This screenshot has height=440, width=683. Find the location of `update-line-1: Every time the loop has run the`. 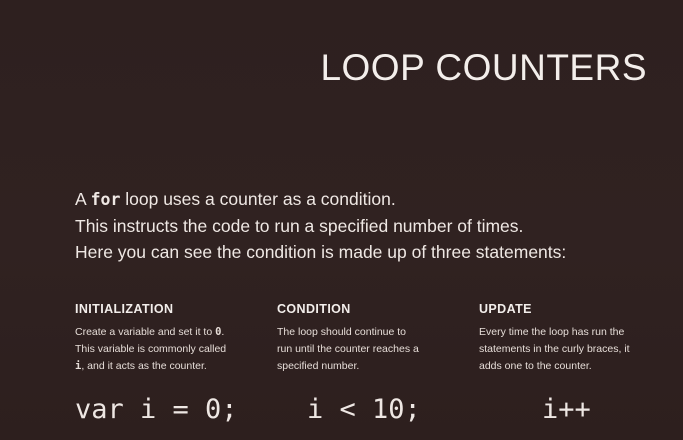

update-line-1: Every time the loop has run the is located at coordinates (552, 332).